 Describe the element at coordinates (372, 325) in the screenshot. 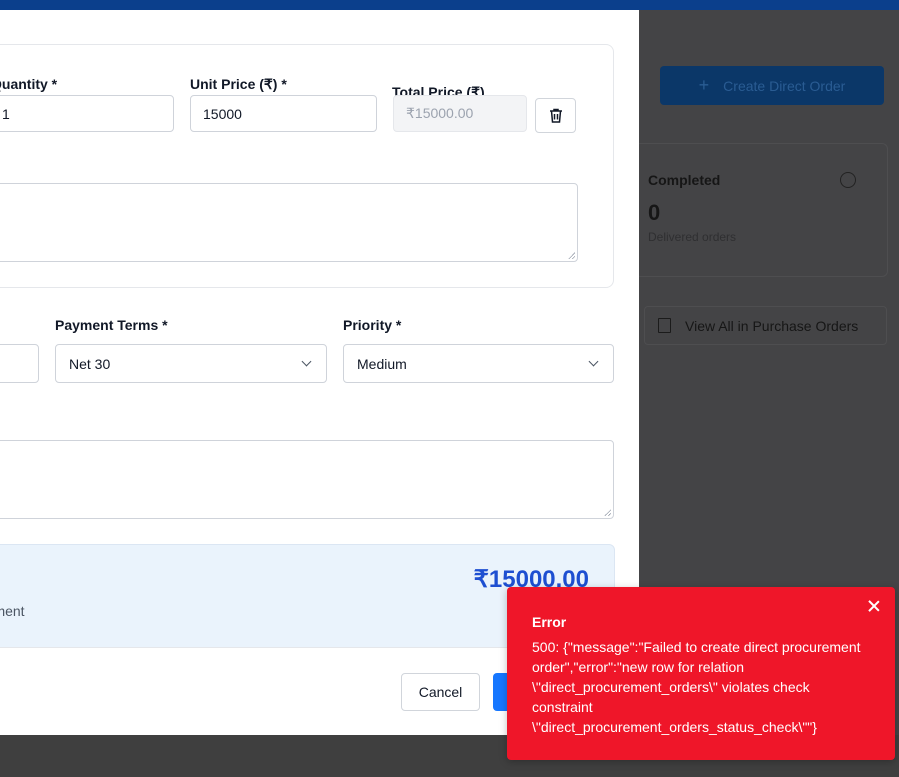

I see `priority-label: Priority *` at that location.